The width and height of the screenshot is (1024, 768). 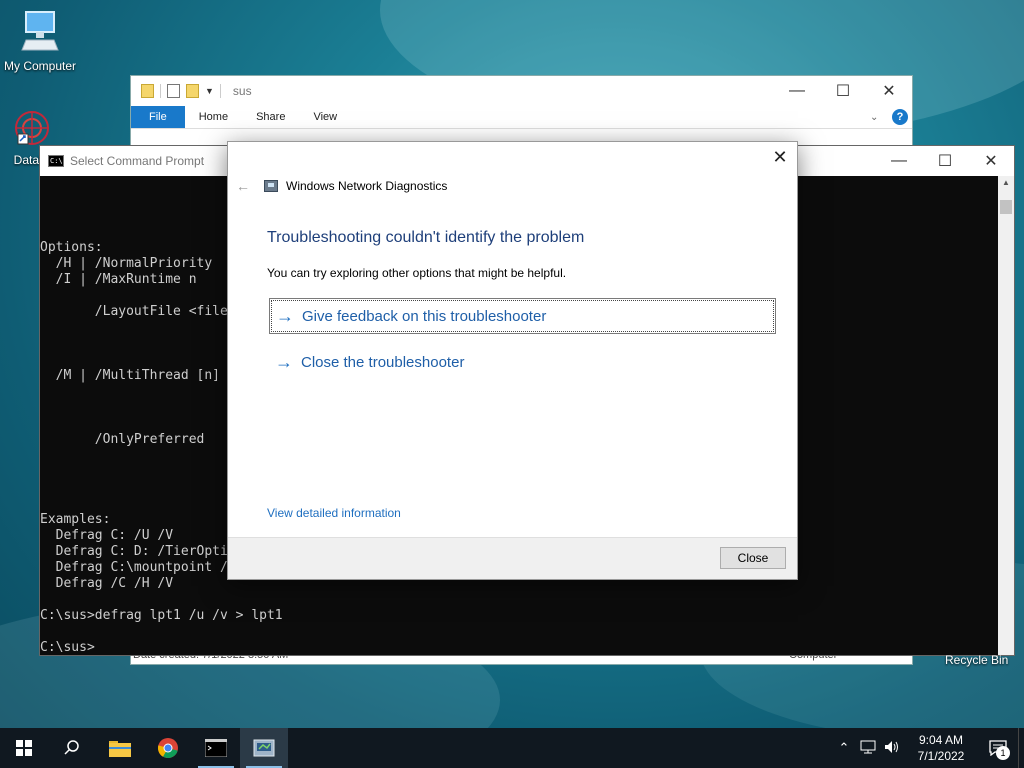 I want to click on taskbar-file-explorer, so click(x=120, y=748).